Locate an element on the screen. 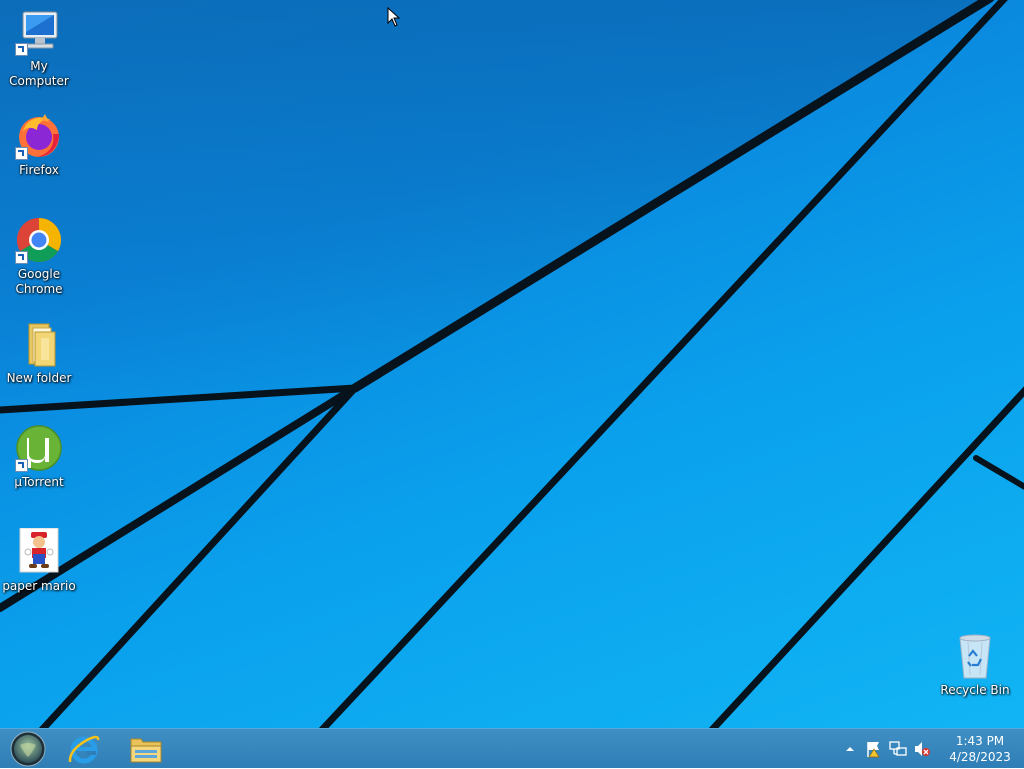 This screenshot has height=769, width=1024. internet-explorer-icon is located at coordinates (84, 749).